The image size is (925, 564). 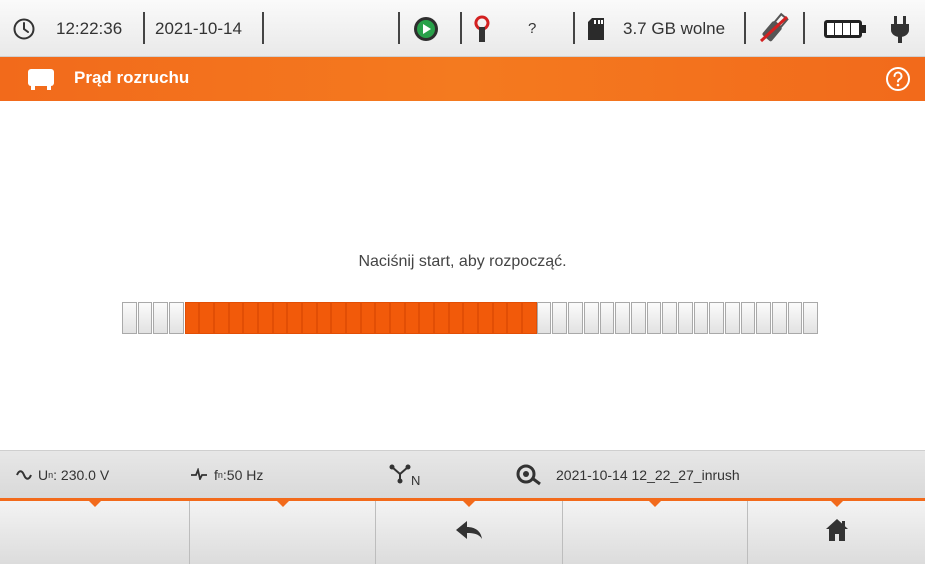 What do you see at coordinates (198, 28) in the screenshot?
I see `clock-date: 2021-10-14` at bounding box center [198, 28].